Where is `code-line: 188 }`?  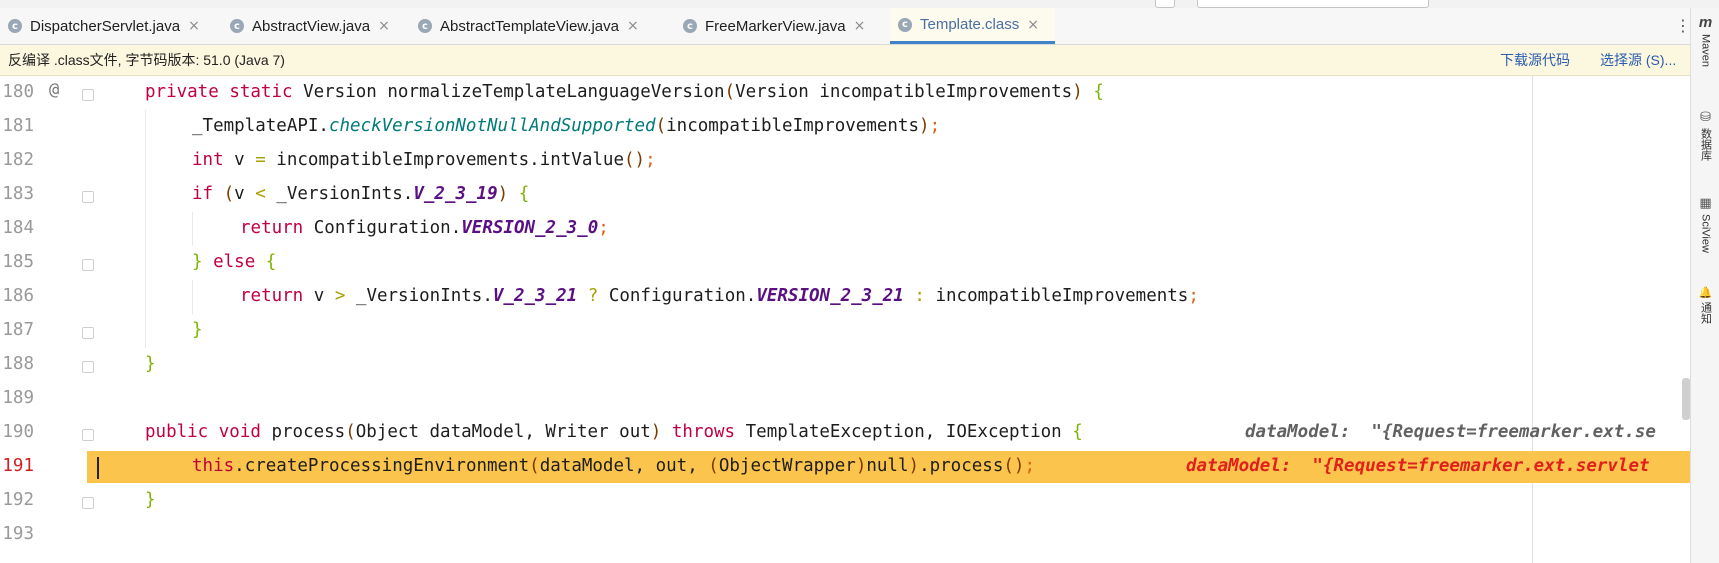
code-line: 188 } is located at coordinates (845, 365).